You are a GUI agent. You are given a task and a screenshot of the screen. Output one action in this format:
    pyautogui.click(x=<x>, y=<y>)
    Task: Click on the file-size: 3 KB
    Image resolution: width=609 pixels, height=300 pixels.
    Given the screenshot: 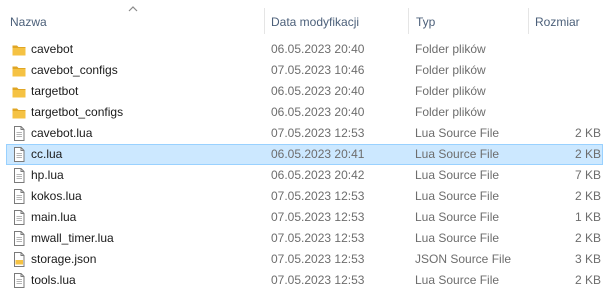 What is the action you would take?
    pyautogui.click(x=587, y=259)
    